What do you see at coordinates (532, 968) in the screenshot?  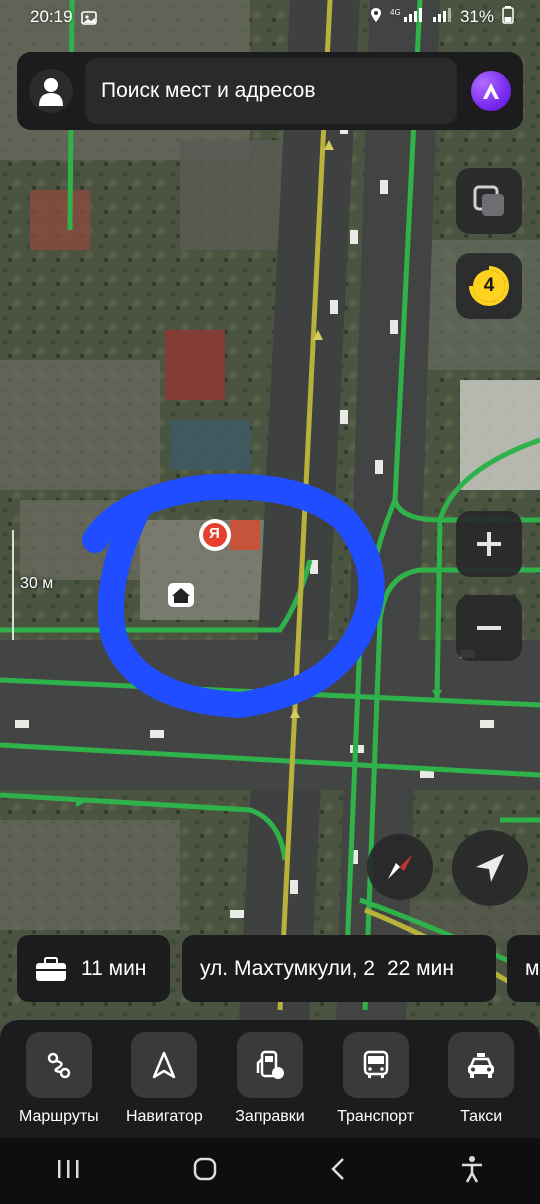 I see `more-route-label: м` at bounding box center [532, 968].